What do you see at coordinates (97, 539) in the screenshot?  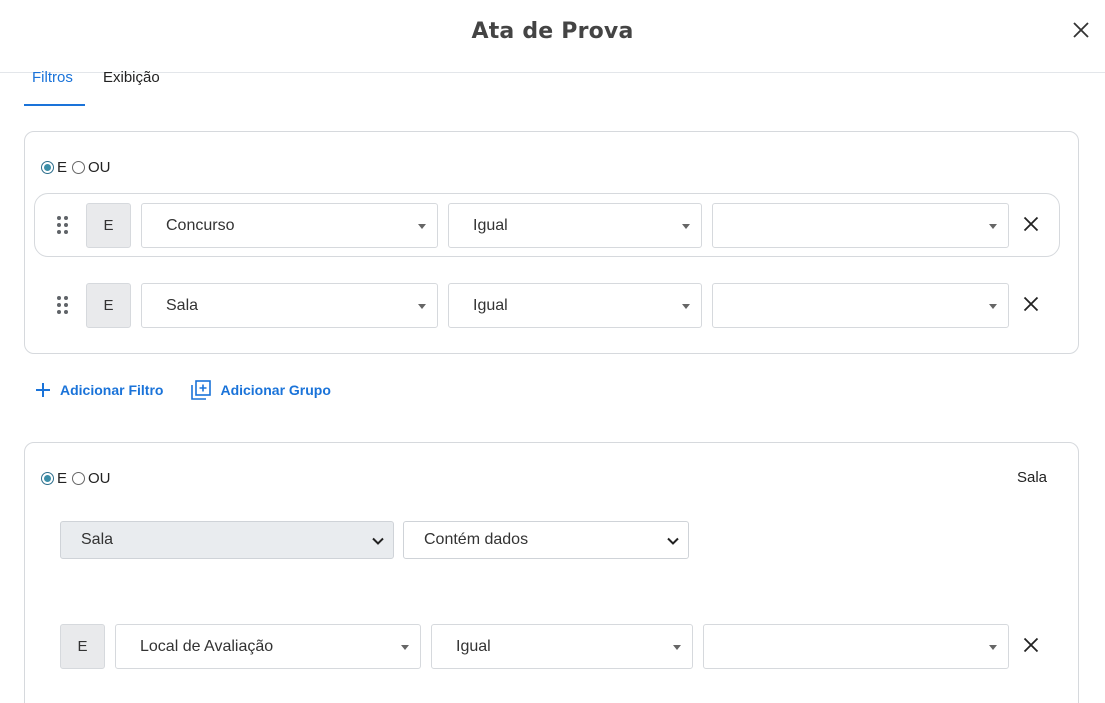 I see `relation-field-value: Sala` at bounding box center [97, 539].